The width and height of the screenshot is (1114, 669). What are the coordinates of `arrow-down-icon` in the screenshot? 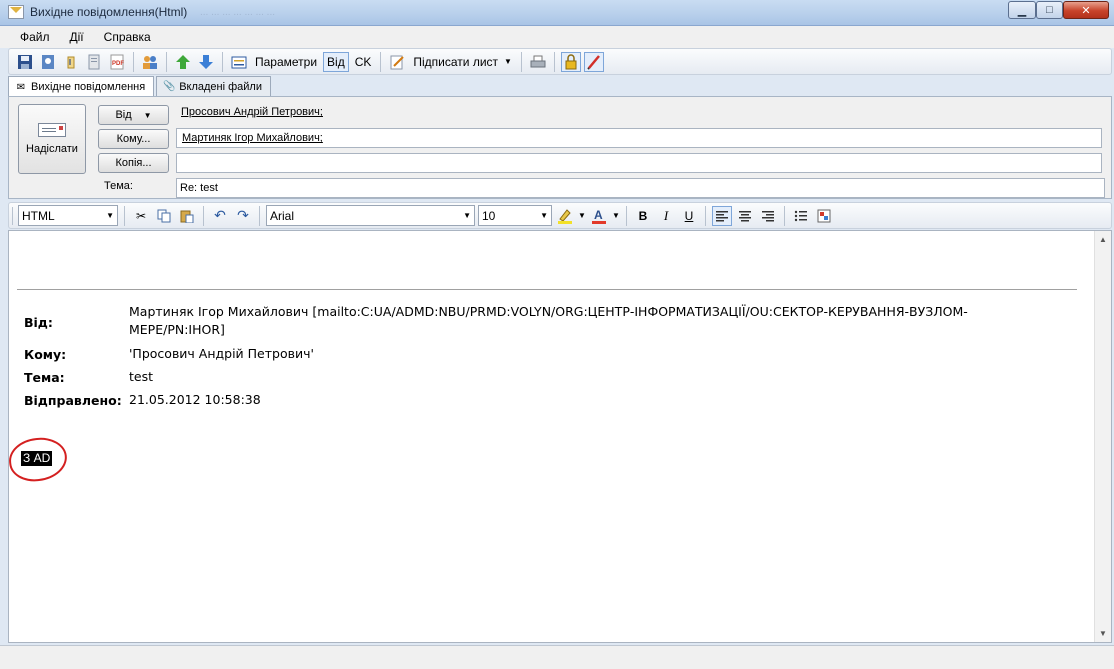 It's located at (206, 62).